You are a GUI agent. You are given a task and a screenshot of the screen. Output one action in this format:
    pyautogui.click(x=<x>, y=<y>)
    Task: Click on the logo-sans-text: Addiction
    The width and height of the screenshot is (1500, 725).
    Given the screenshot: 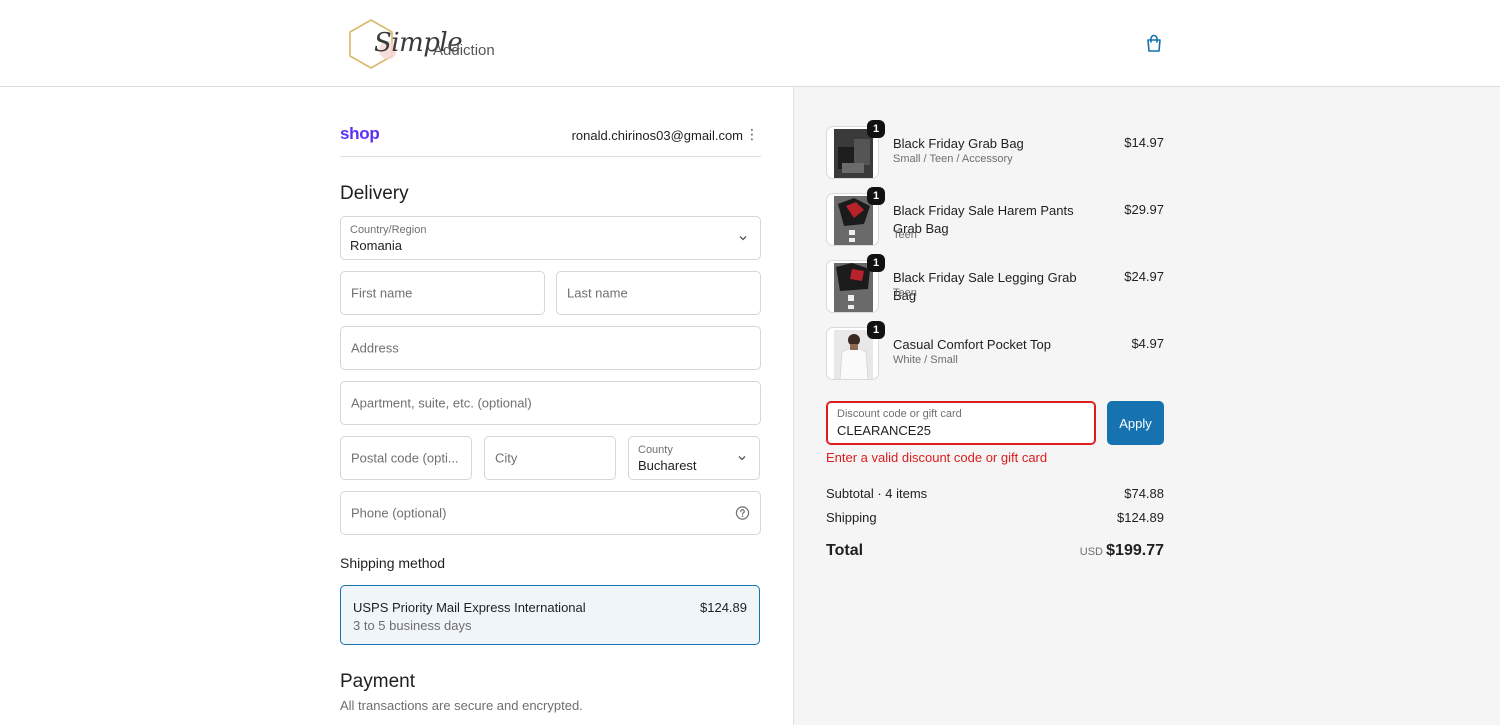 What is the action you would take?
    pyautogui.click(x=464, y=50)
    